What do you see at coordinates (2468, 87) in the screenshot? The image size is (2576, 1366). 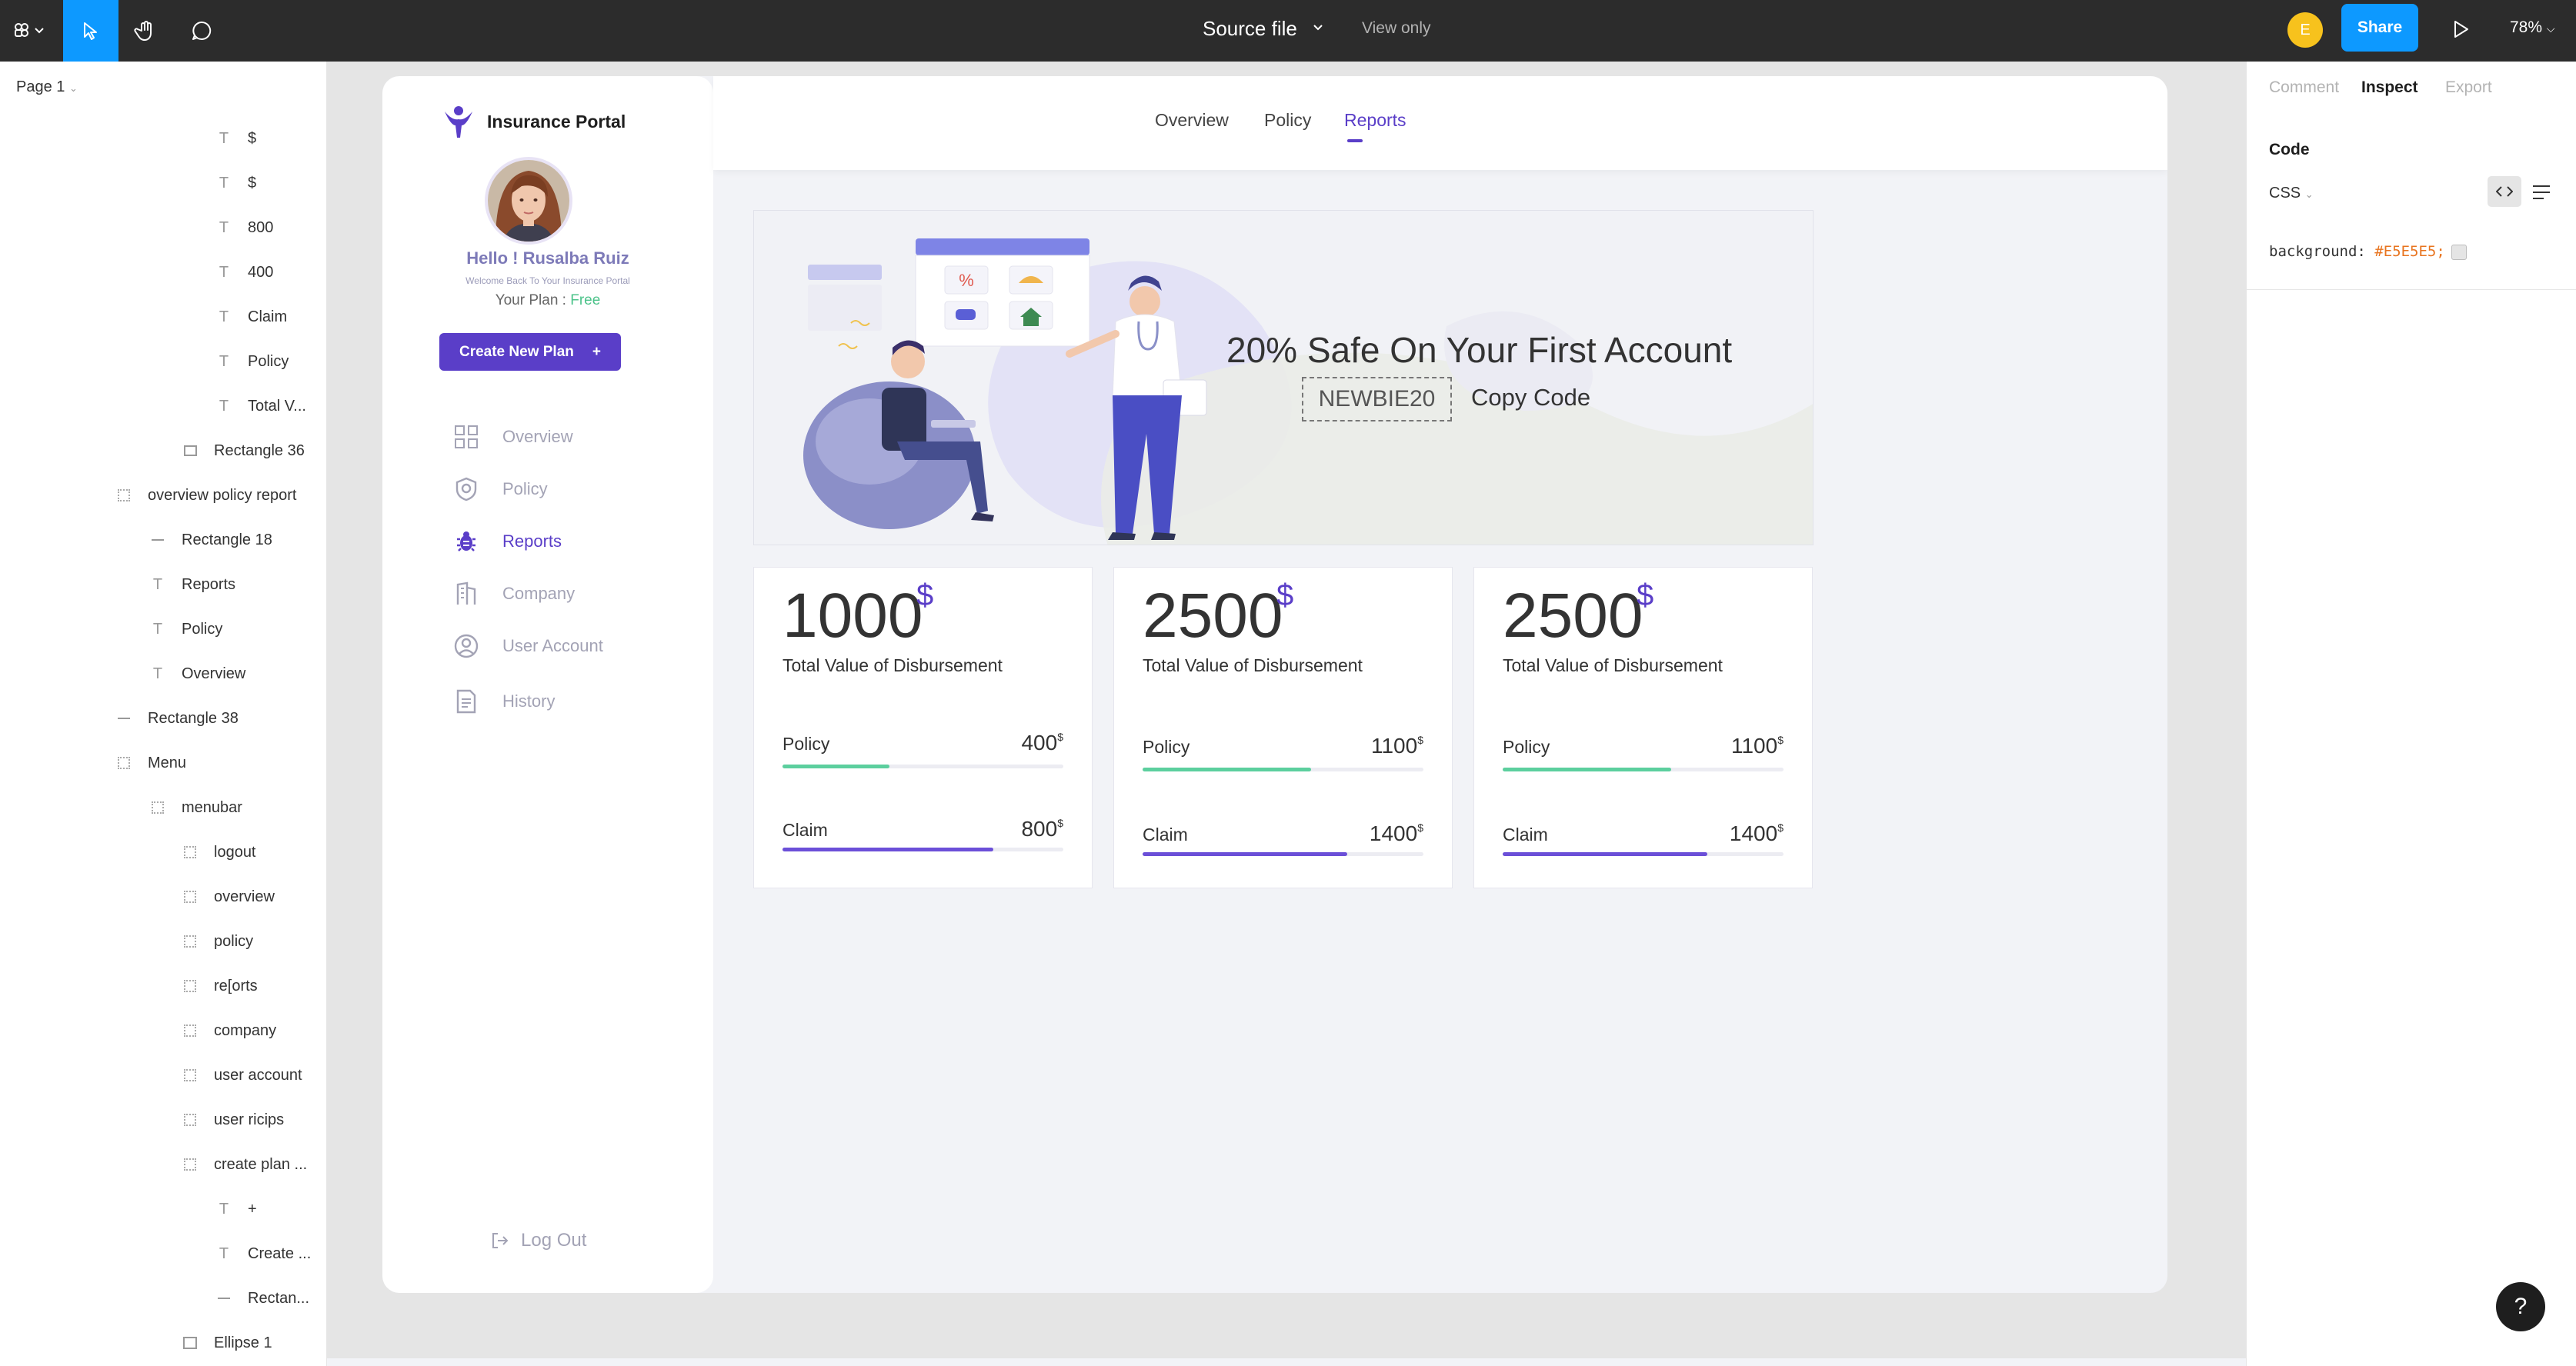 I see `tab-export: Export` at bounding box center [2468, 87].